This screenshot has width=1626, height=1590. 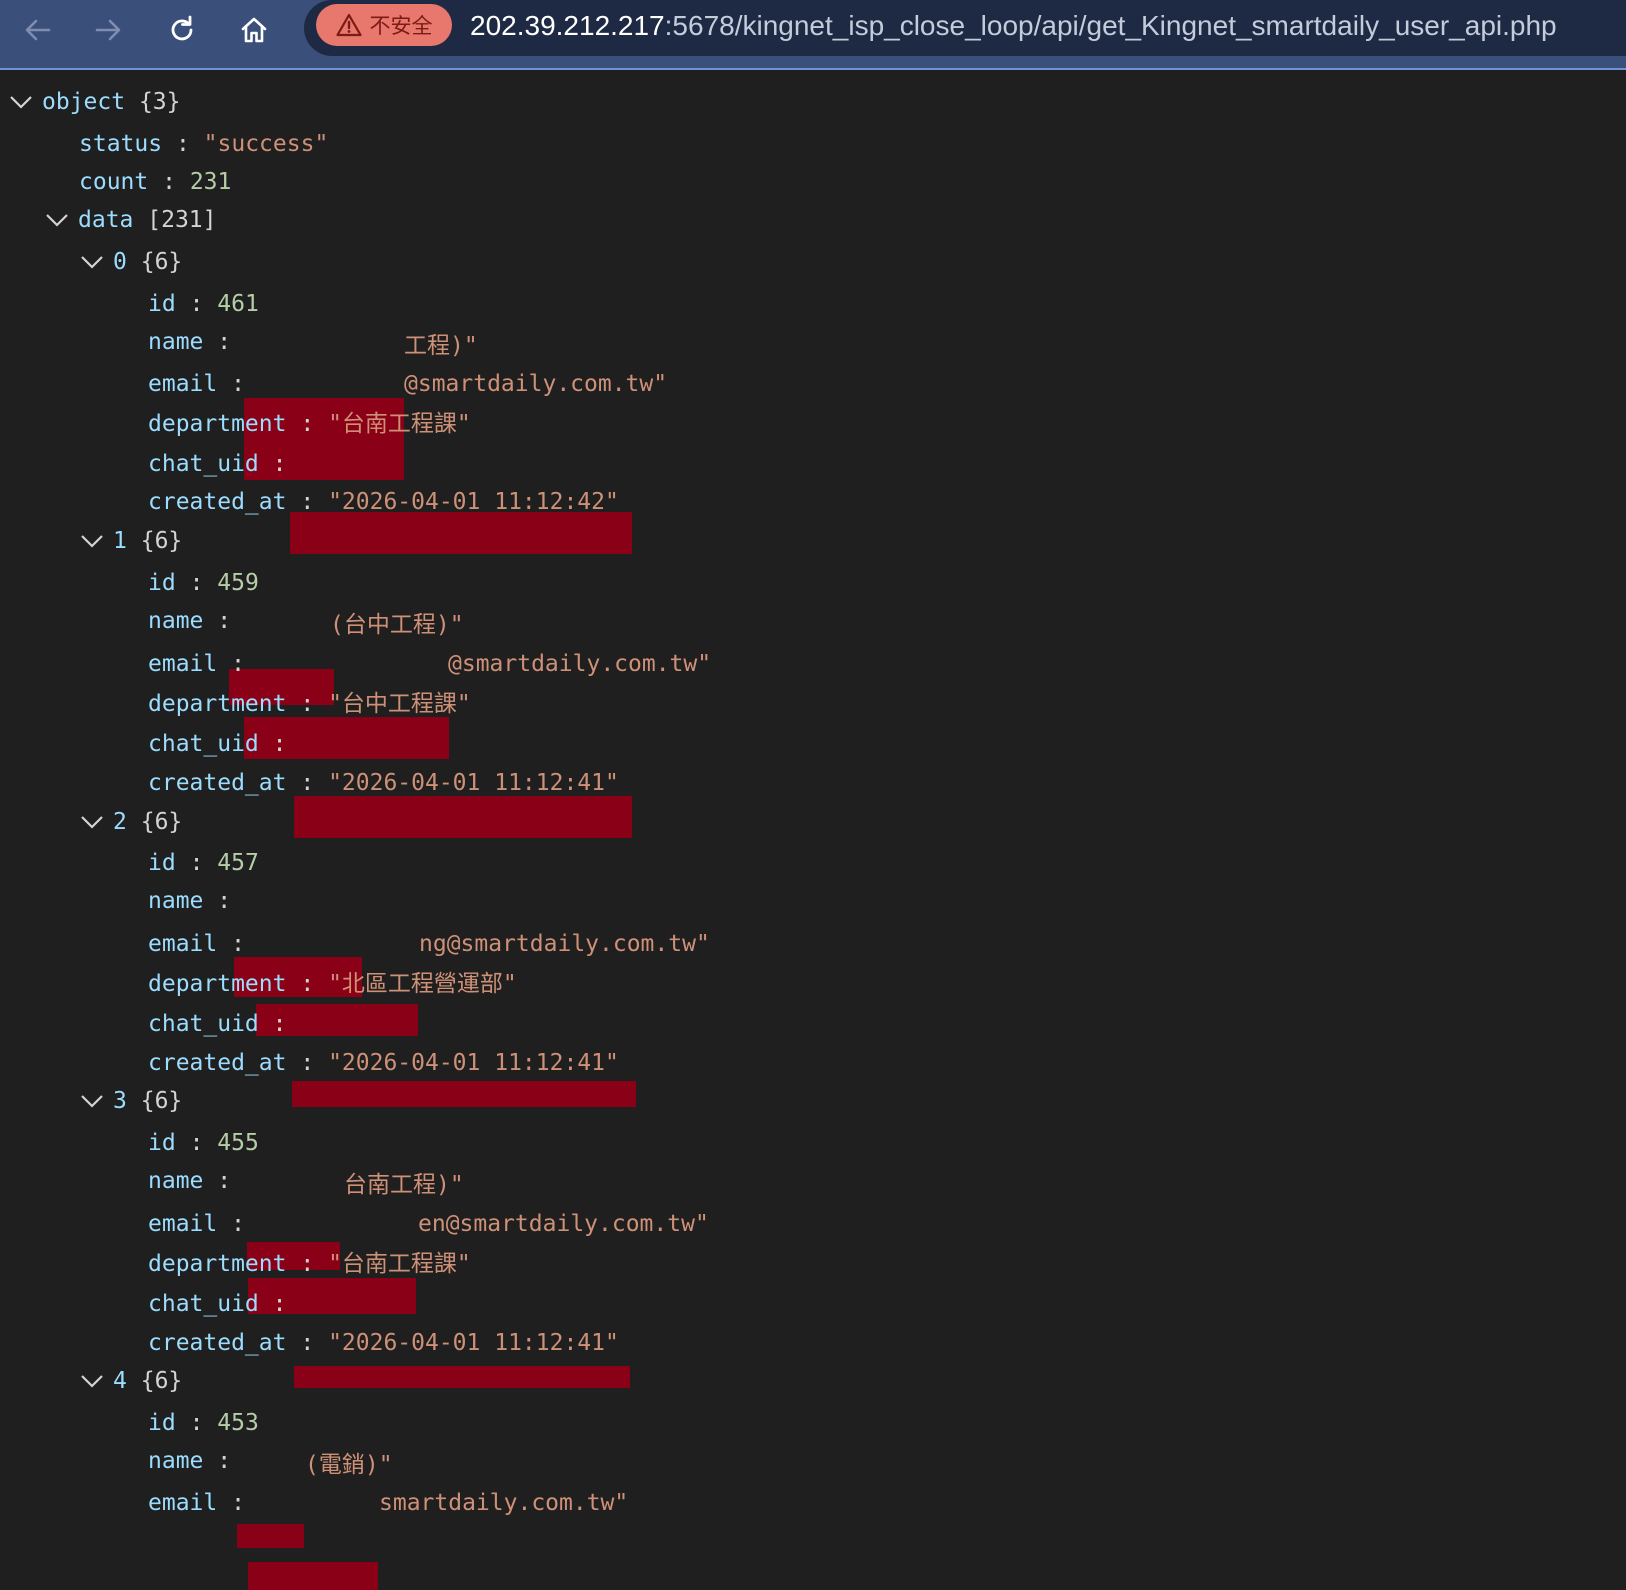 What do you see at coordinates (203, 1143) in the screenshot?
I see `field-id: id : 455` at bounding box center [203, 1143].